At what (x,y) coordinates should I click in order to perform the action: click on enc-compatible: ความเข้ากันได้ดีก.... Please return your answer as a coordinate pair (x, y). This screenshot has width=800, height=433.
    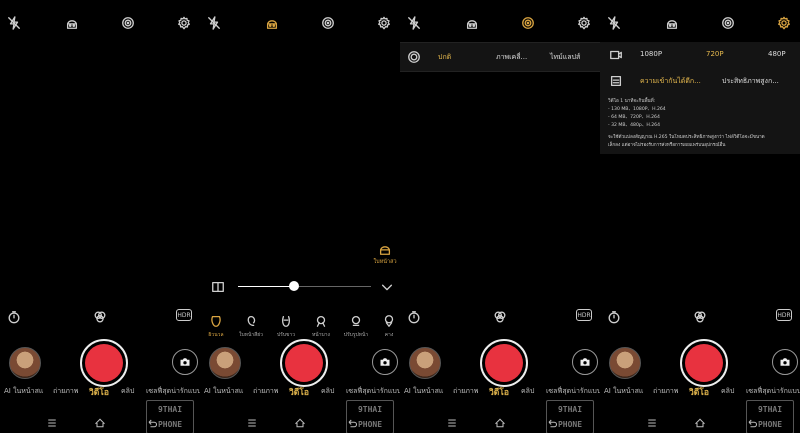
    Looking at the image, I should click on (670, 81).